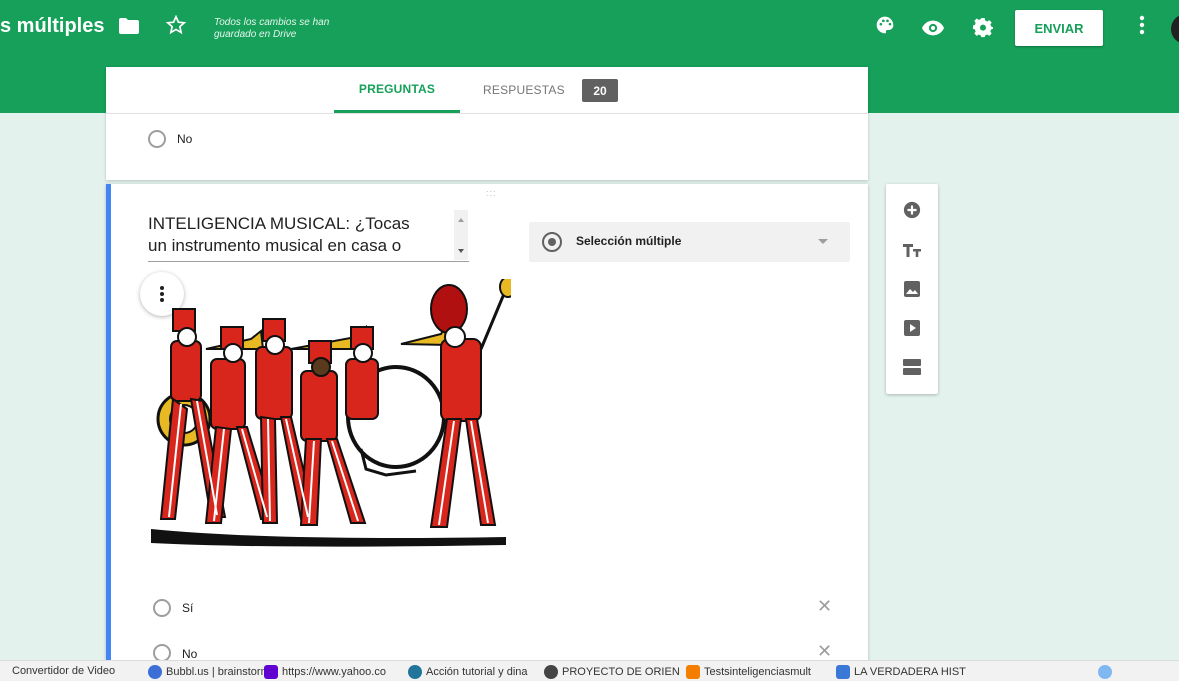  I want to click on bookmark-label: Acción tutorial y dina, so click(477, 672).